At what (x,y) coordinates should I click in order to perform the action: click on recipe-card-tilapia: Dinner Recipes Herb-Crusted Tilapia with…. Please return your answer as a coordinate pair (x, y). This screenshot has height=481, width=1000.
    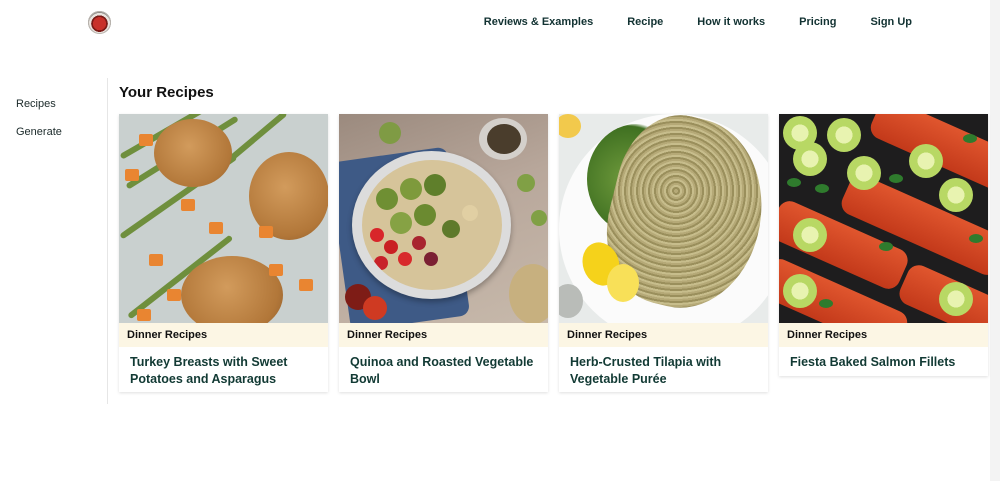
    Looking at the image, I should click on (663, 253).